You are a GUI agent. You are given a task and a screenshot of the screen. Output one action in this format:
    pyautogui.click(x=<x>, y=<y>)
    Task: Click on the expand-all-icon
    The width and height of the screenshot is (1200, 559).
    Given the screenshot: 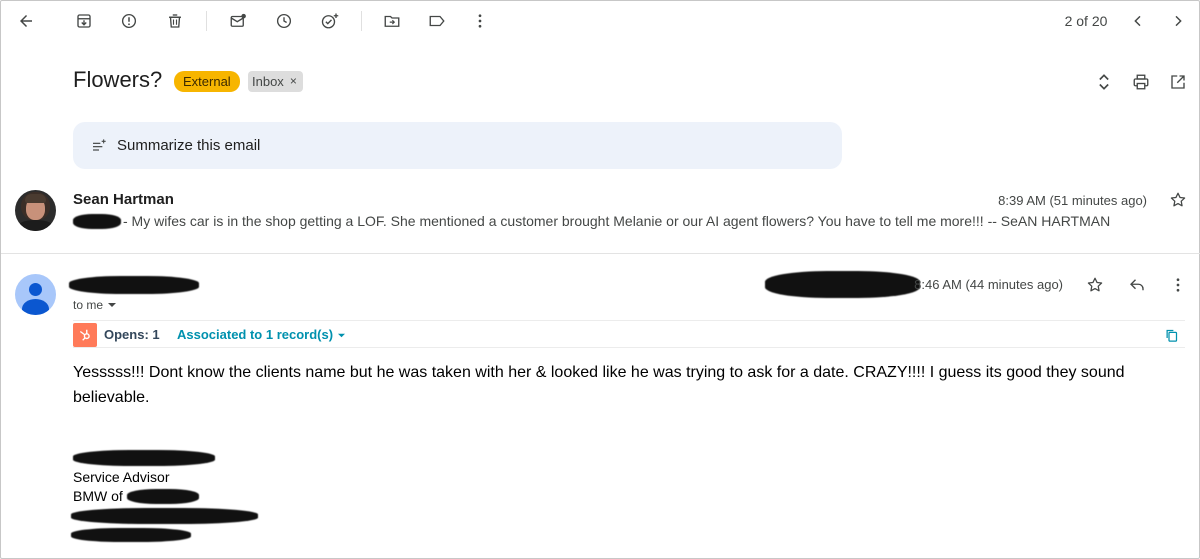 What is the action you would take?
    pyautogui.click(x=1104, y=82)
    